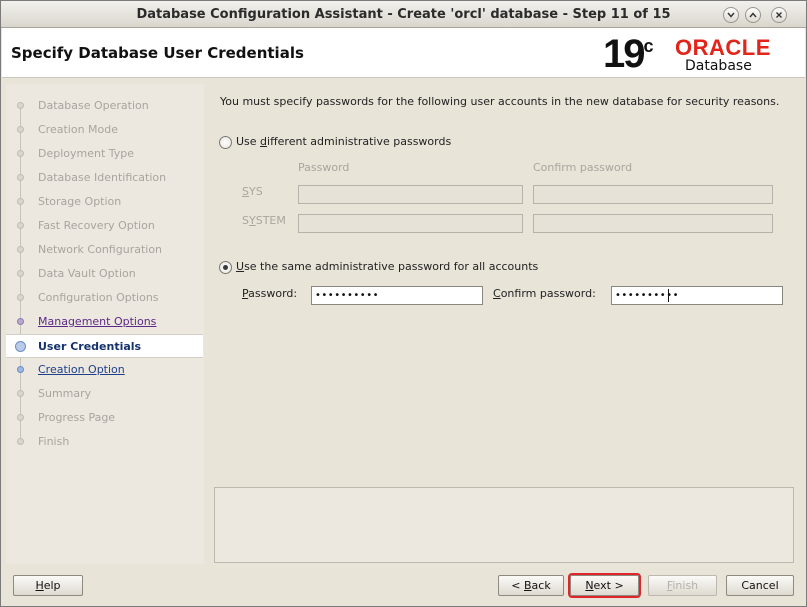 This screenshot has width=807, height=607. I want to click on cancel-button: Cancel, so click(760, 585).